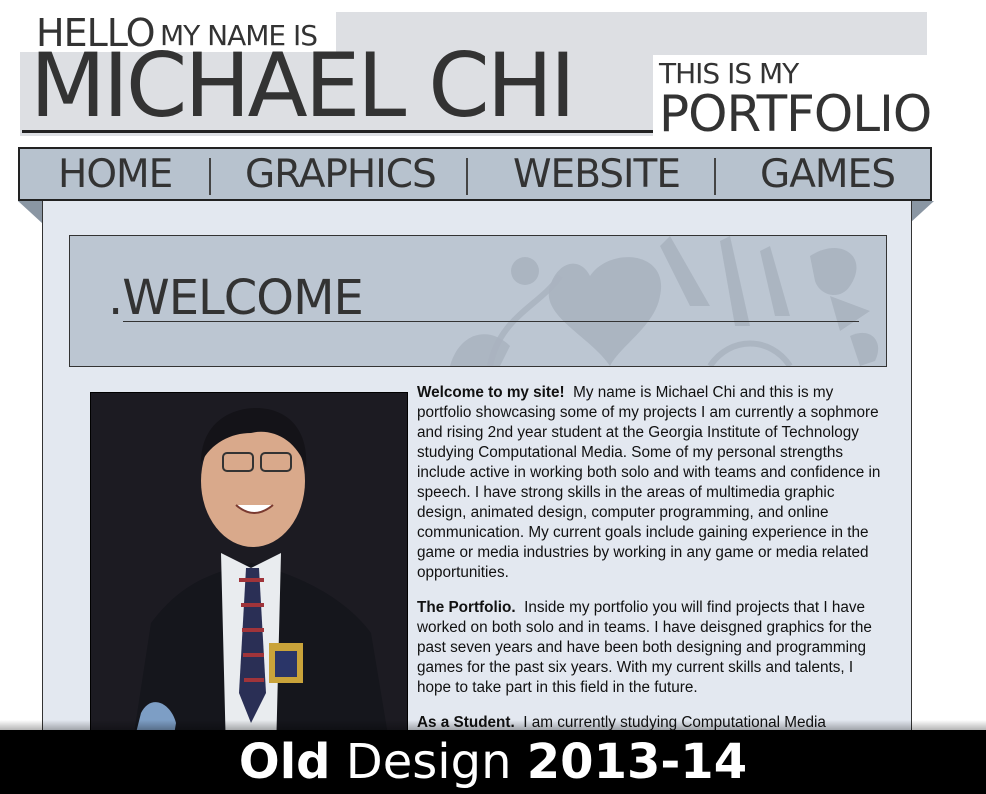  What do you see at coordinates (428, 762) in the screenshot?
I see `caption-design: Design` at bounding box center [428, 762].